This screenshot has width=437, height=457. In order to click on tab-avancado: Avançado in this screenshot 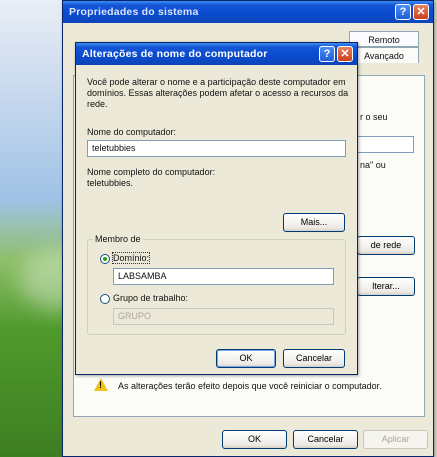, I will do `click(384, 55)`.